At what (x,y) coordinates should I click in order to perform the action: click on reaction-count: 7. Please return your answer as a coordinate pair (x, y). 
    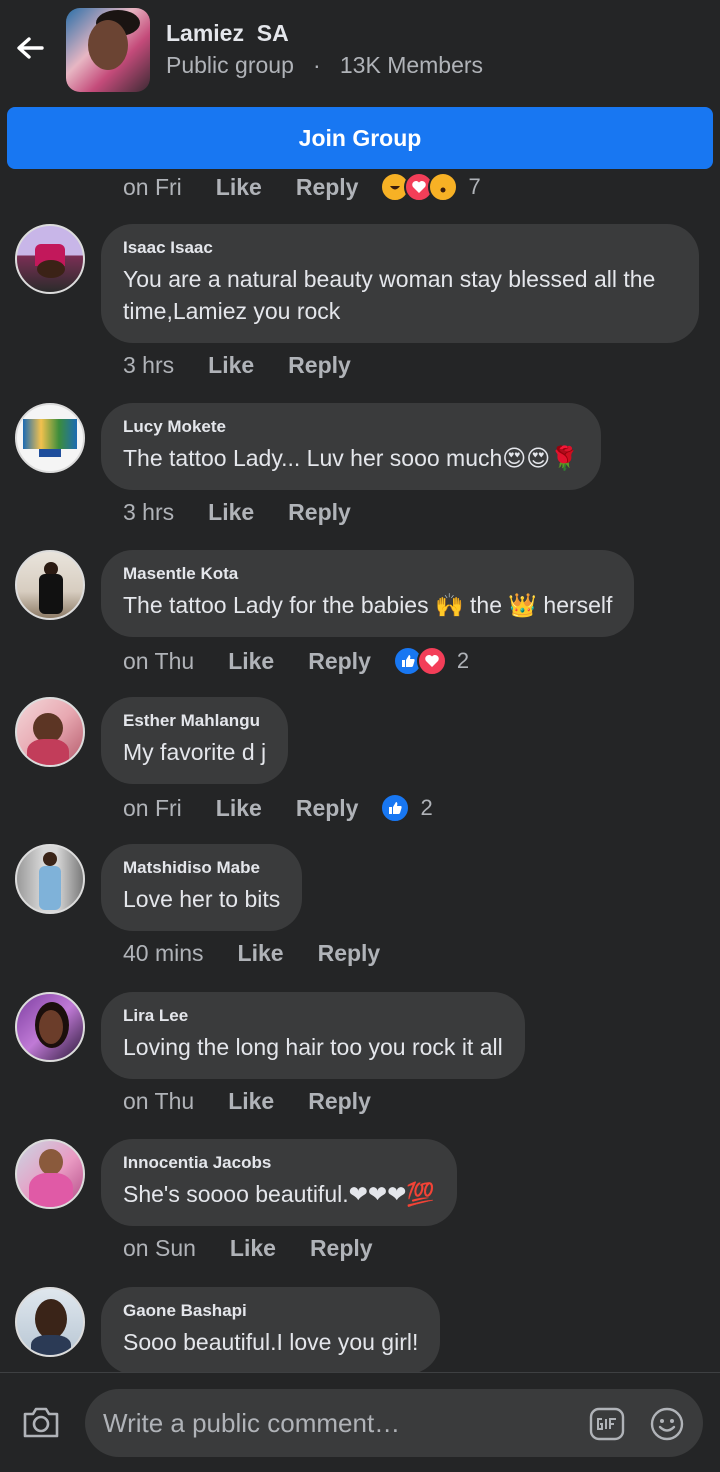
    Looking at the image, I should click on (474, 186).